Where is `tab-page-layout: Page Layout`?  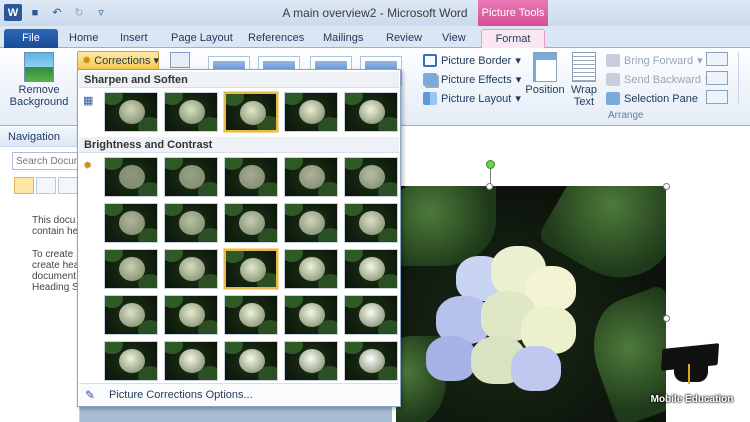
tab-page-layout: Page Layout is located at coordinates (202, 38).